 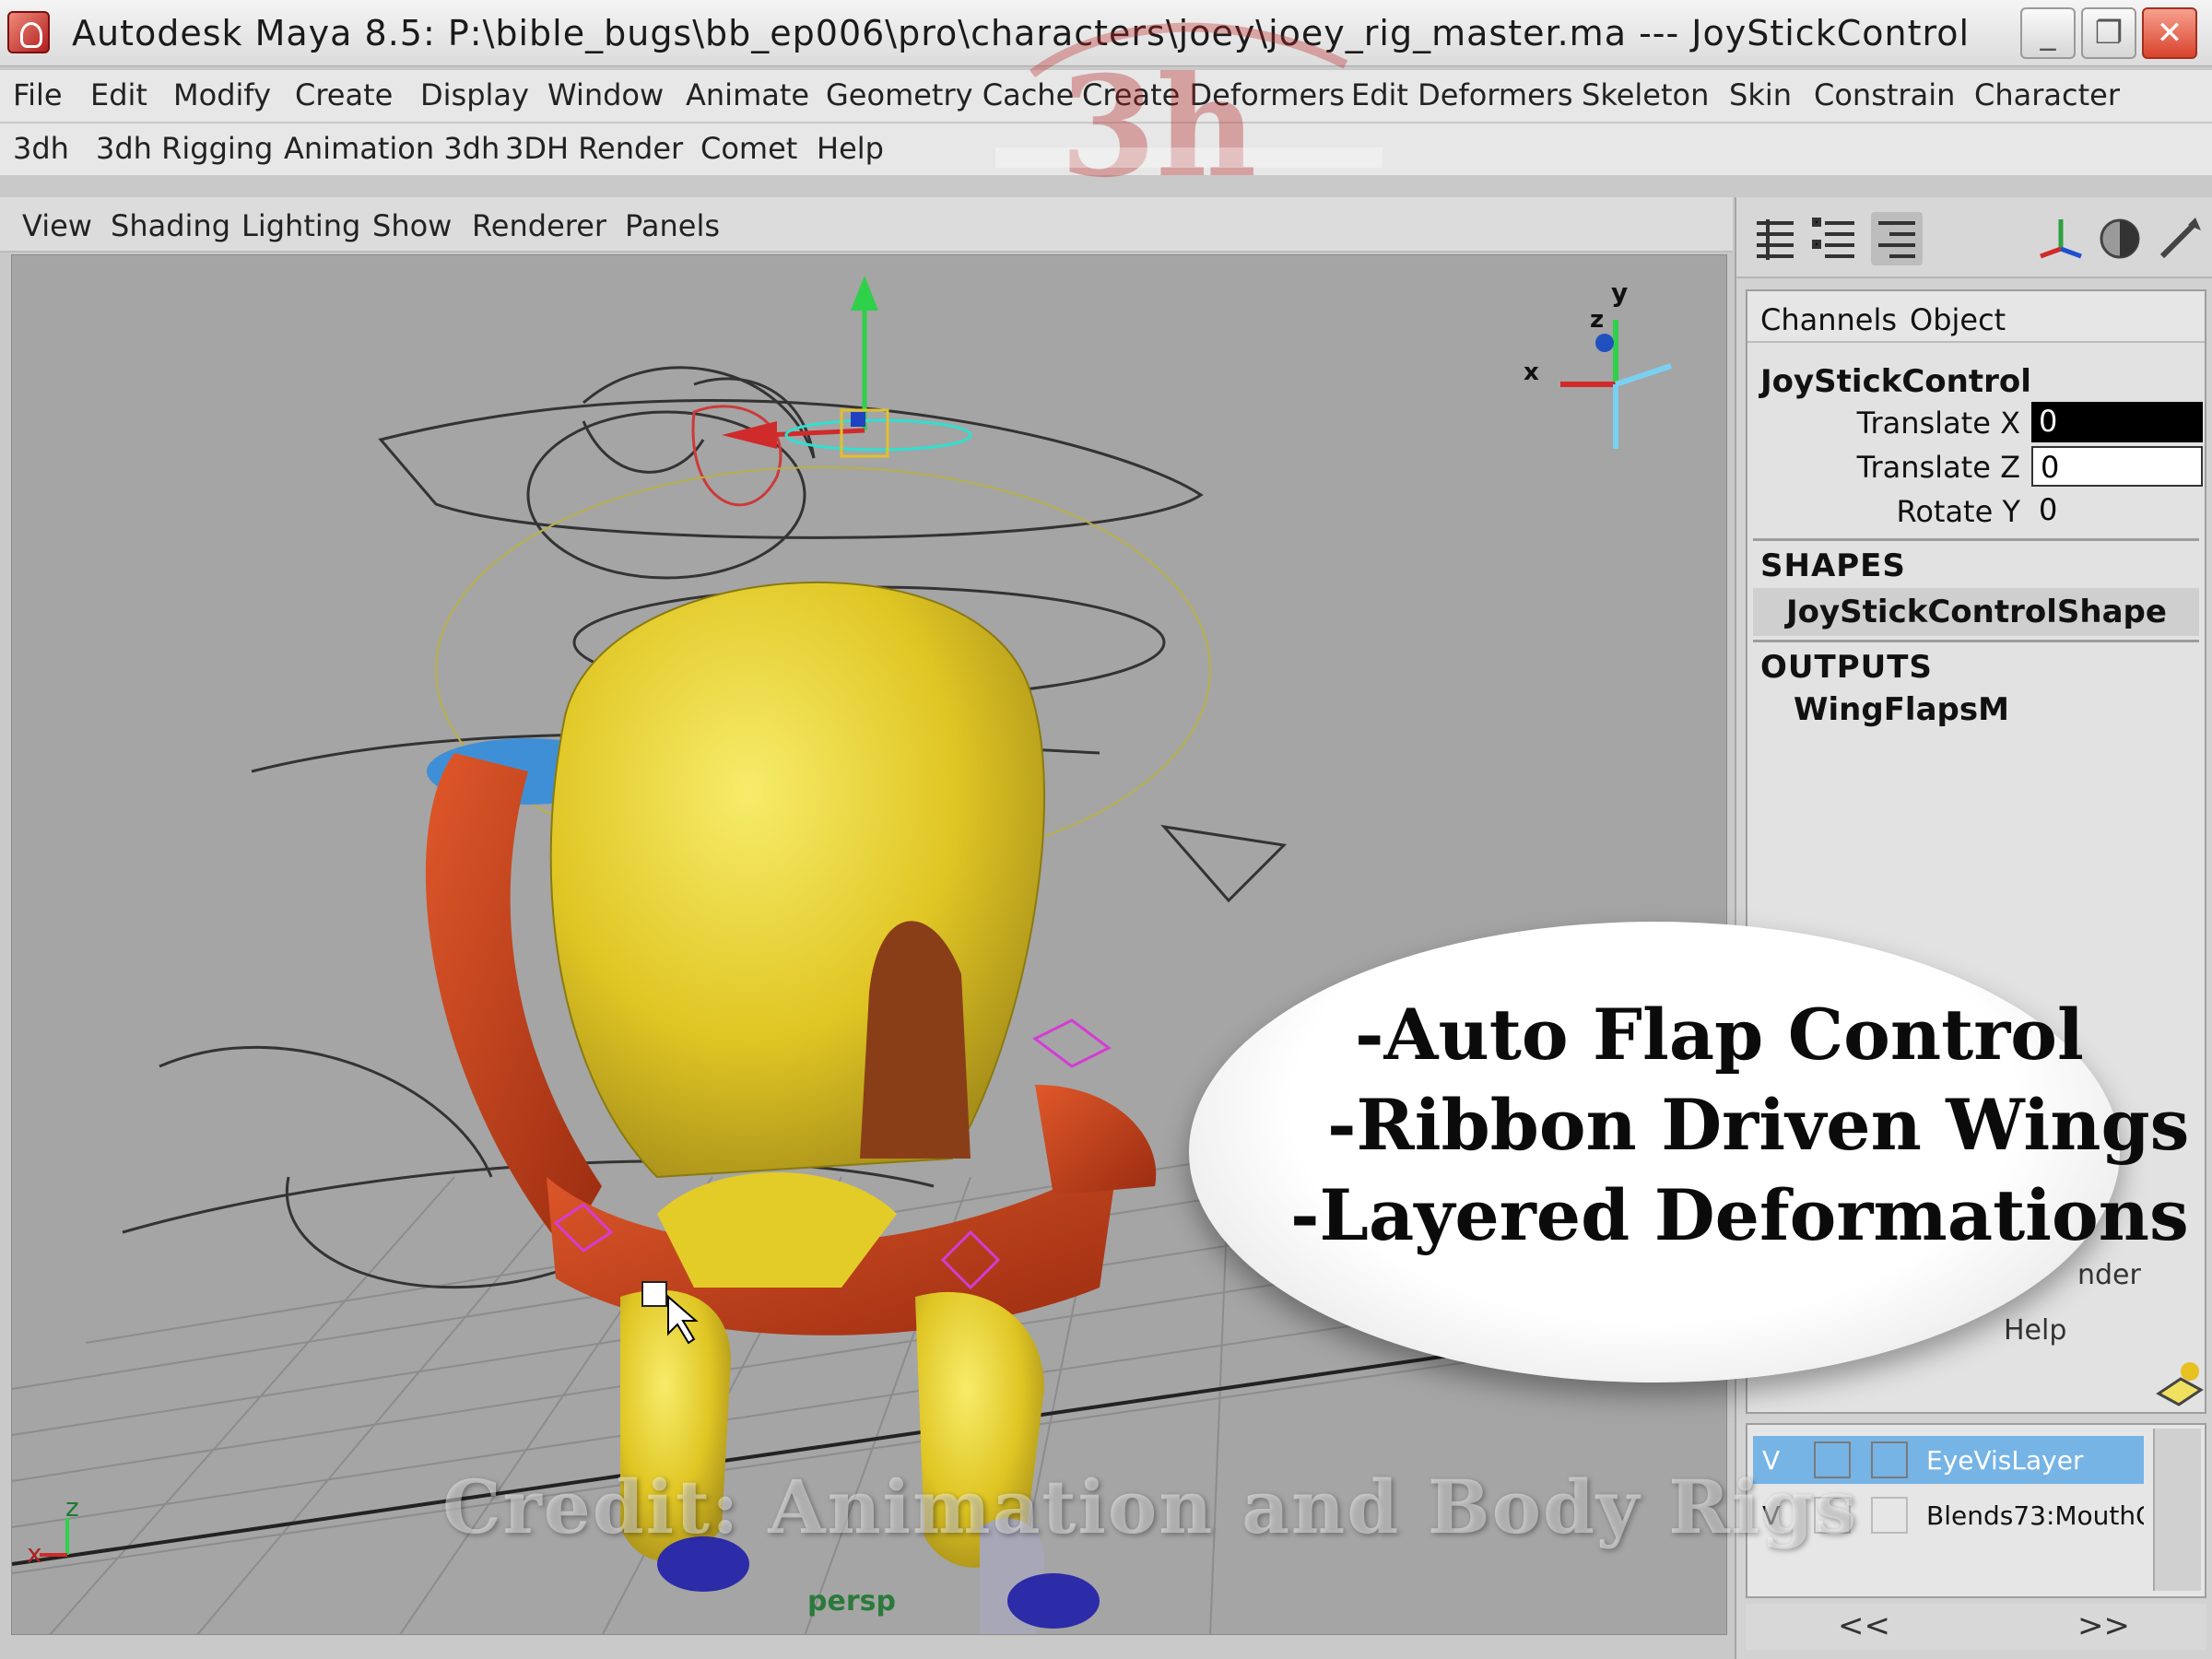 What do you see at coordinates (1597, 320) in the screenshot?
I see `gizmo-z-label: z` at bounding box center [1597, 320].